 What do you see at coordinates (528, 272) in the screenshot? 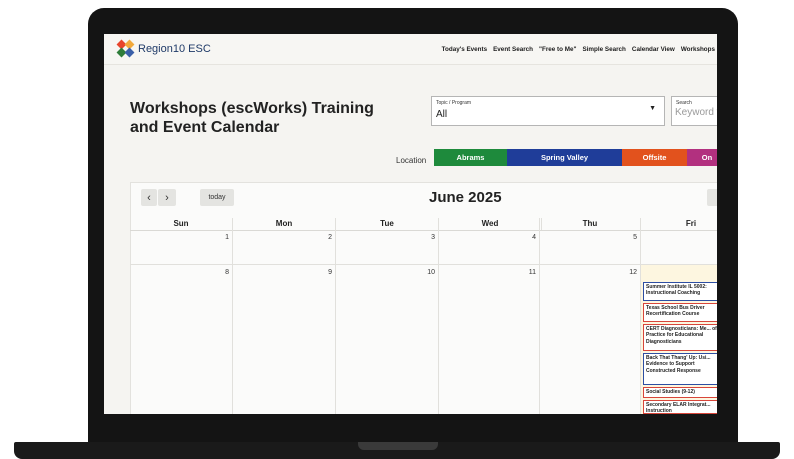
I see `day-number: 11` at bounding box center [528, 272].